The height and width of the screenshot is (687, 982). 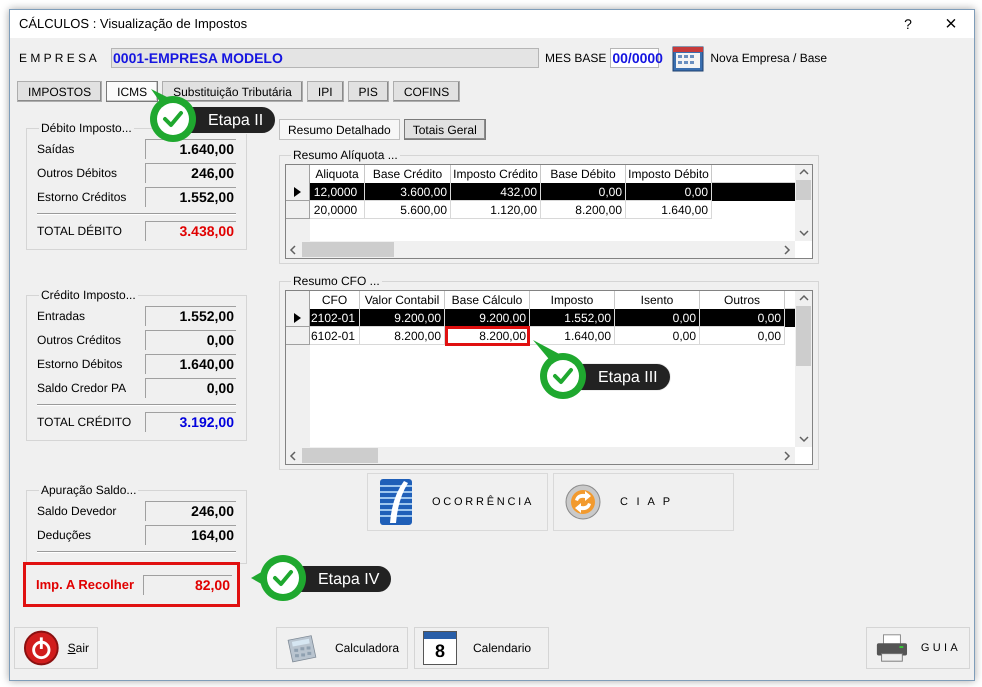 What do you see at coordinates (81, 388) in the screenshot?
I see `field-label: Saldo Credor PA` at bounding box center [81, 388].